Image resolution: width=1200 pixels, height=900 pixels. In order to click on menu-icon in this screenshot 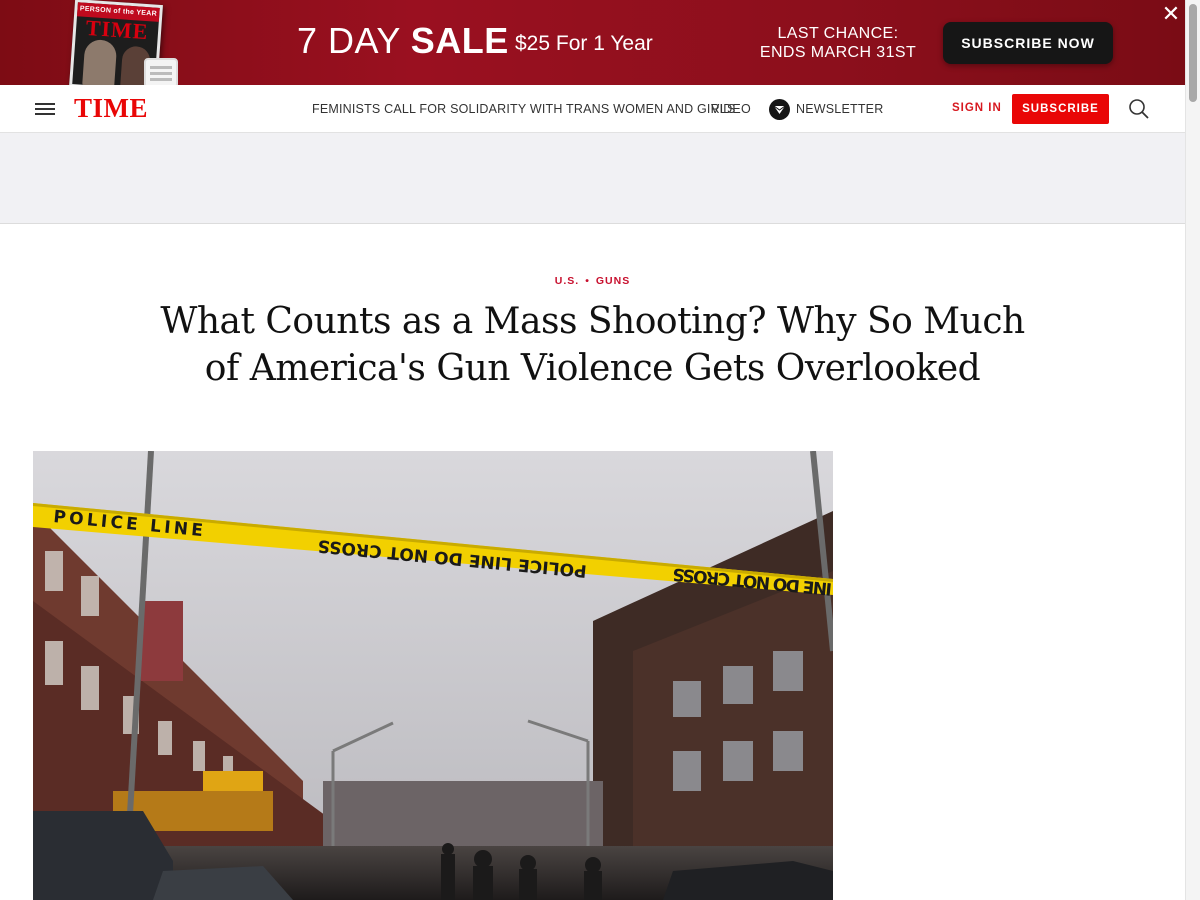, I will do `click(45, 109)`.